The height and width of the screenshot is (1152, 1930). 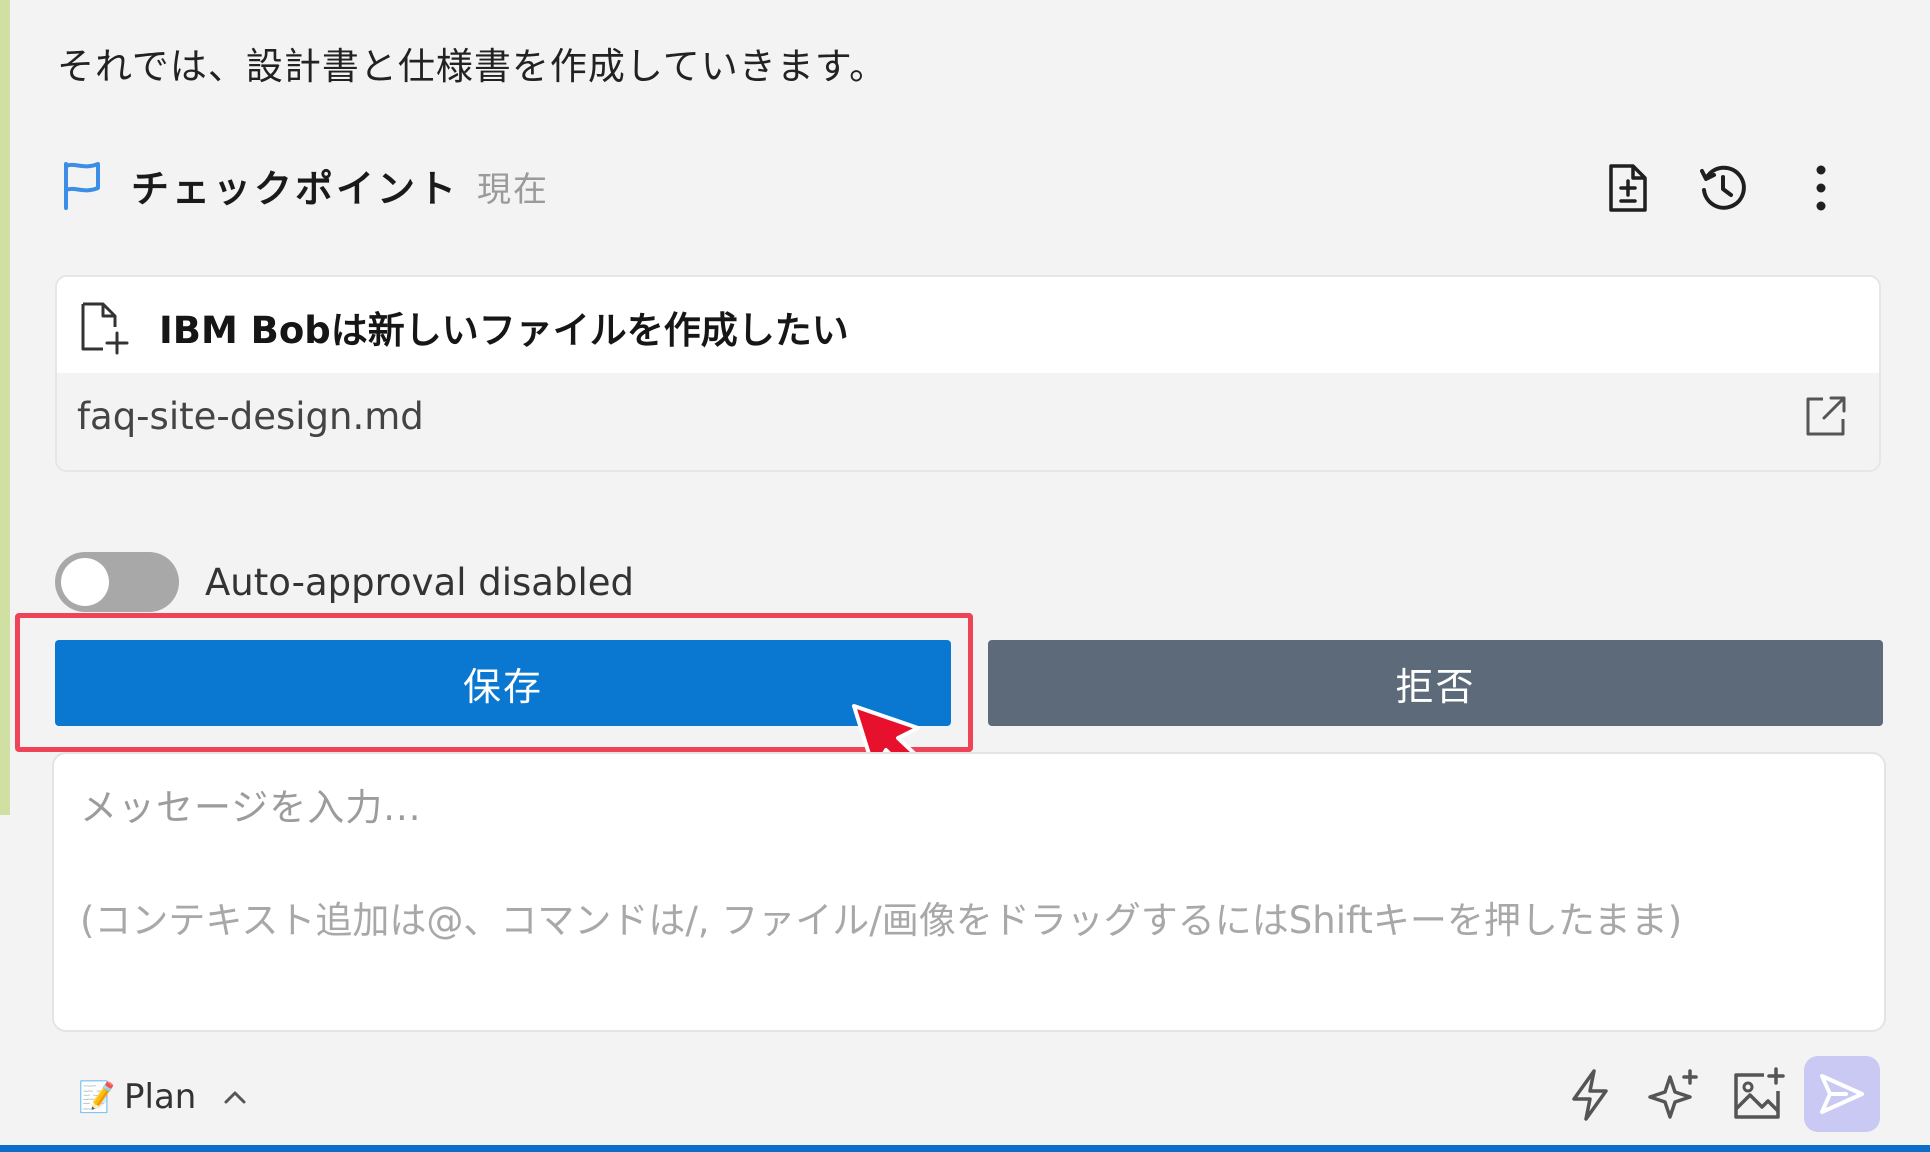 I want to click on mode-selector: 📝 Plan, so click(x=163, y=1097).